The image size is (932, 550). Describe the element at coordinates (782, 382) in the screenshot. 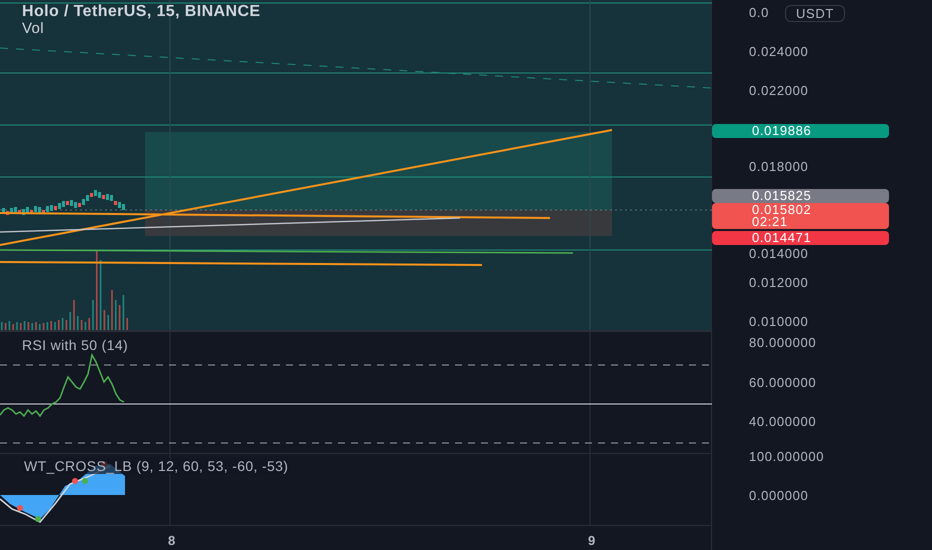

I see `rsi-axis-label: 60.000000` at that location.